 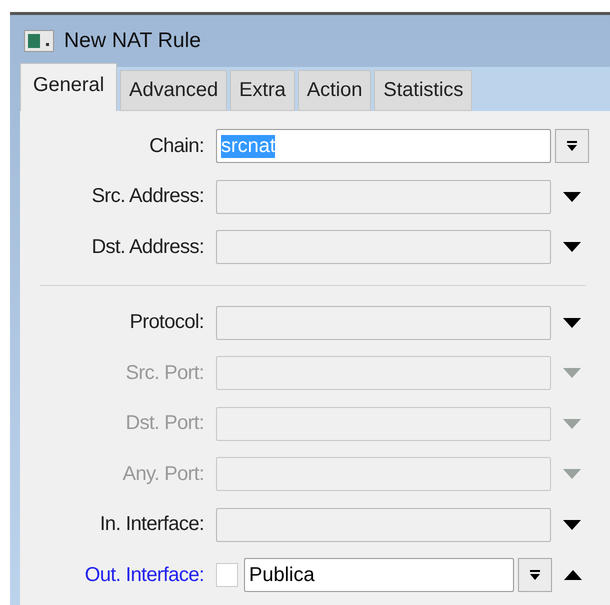 I want to click on window-icon, so click(x=39, y=41).